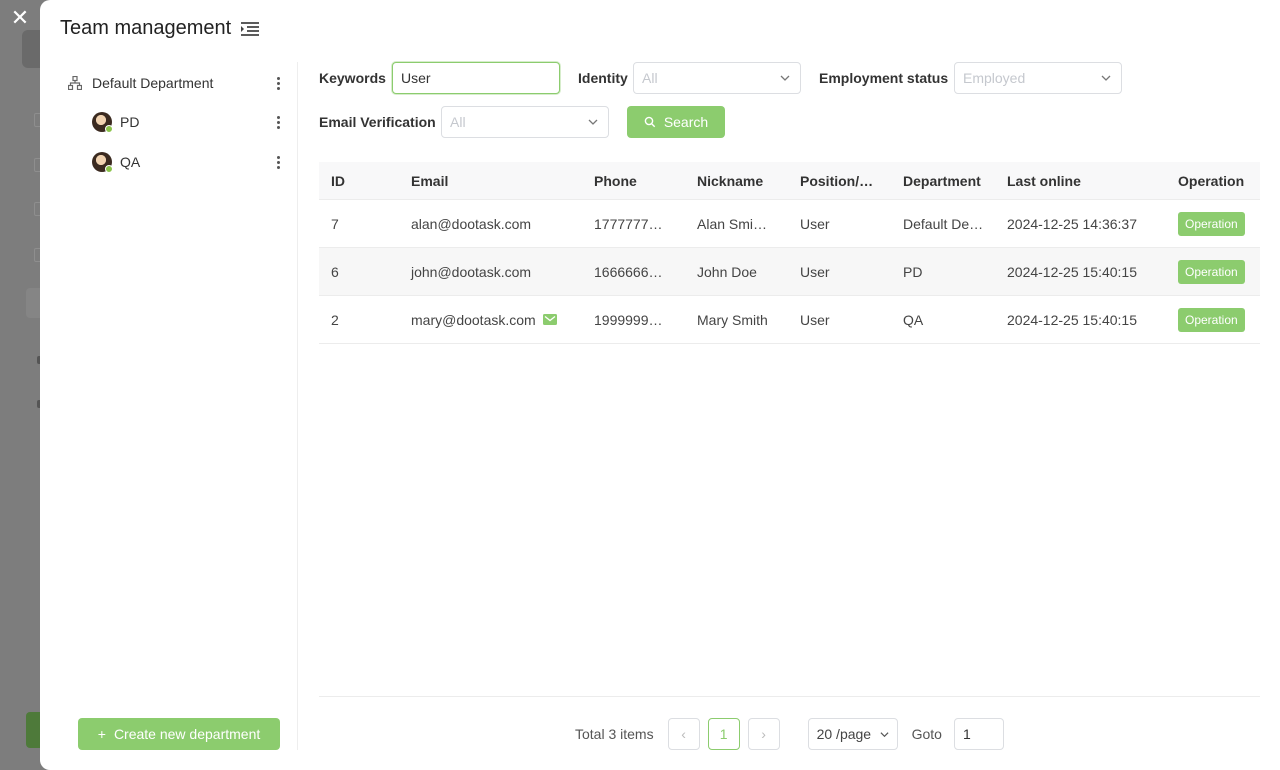 Image resolution: width=1280 pixels, height=770 pixels. Describe the element at coordinates (686, 122) in the screenshot. I see `search-button-label: Search` at that location.